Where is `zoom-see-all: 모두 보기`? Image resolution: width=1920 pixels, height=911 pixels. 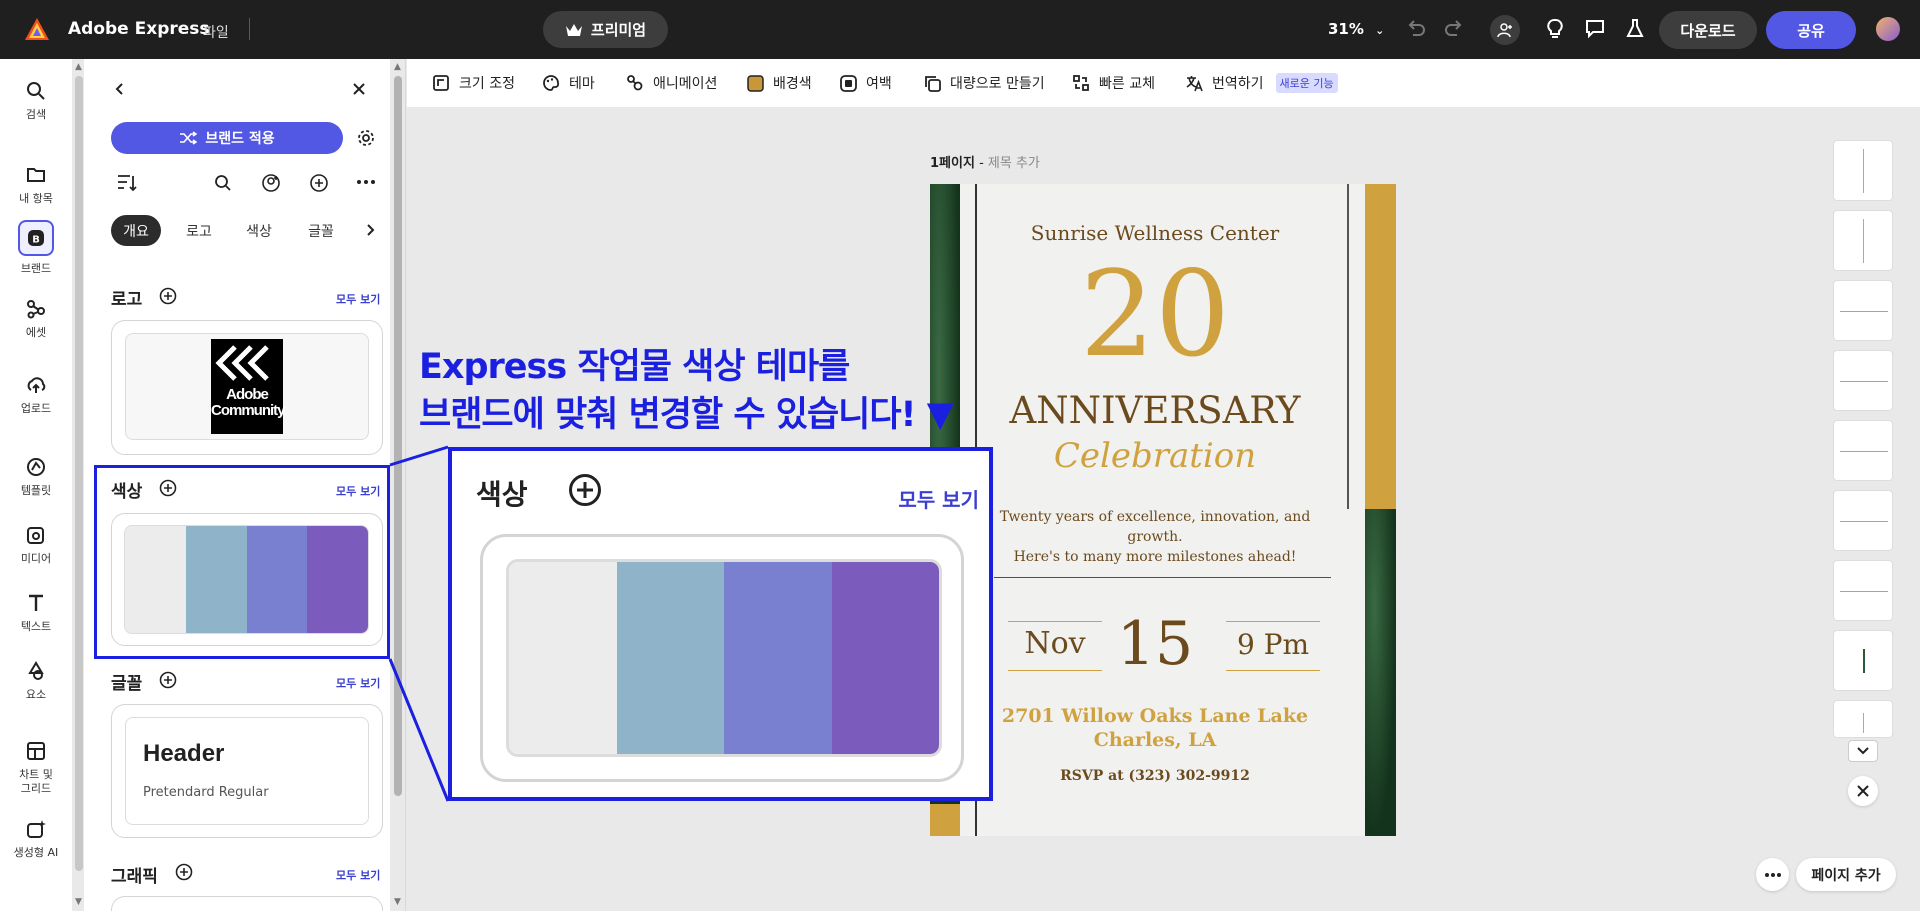 zoom-see-all: 모두 보기 is located at coordinates (938, 500).